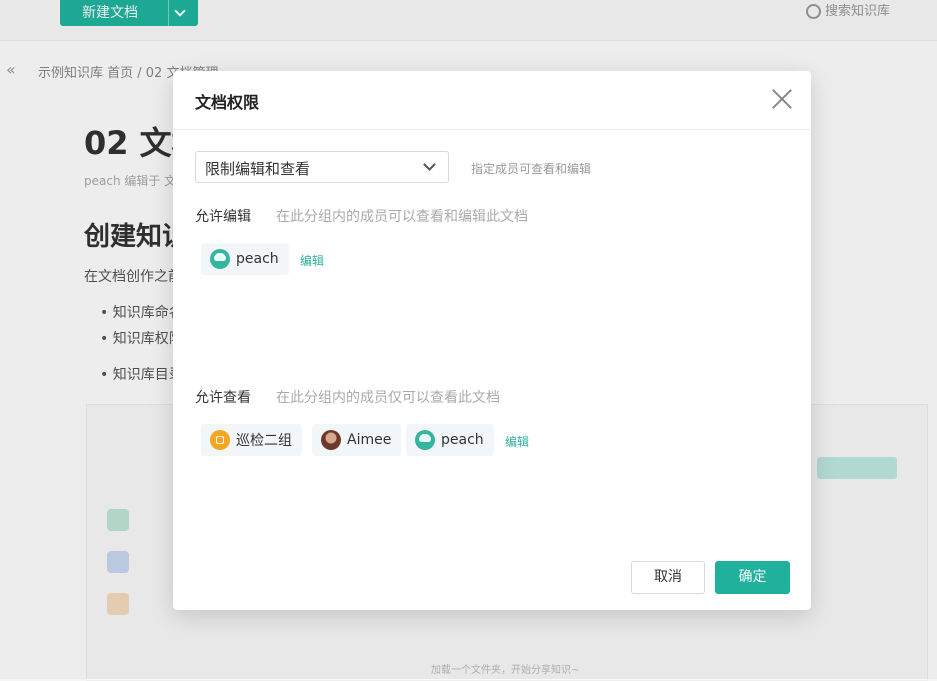  I want to click on allow-view-label: 允许查看, so click(223, 398).